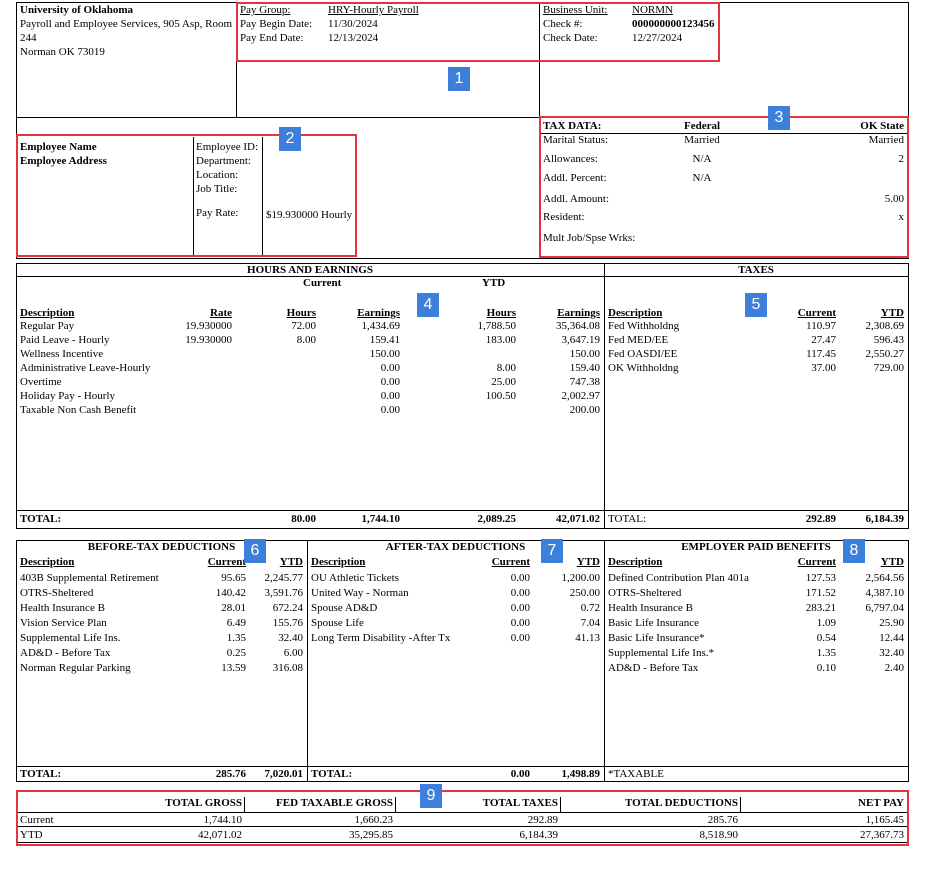  What do you see at coordinates (578, 326) in the screenshot?
I see `earnings-row-ytd-amount: 35,364.08` at bounding box center [578, 326].